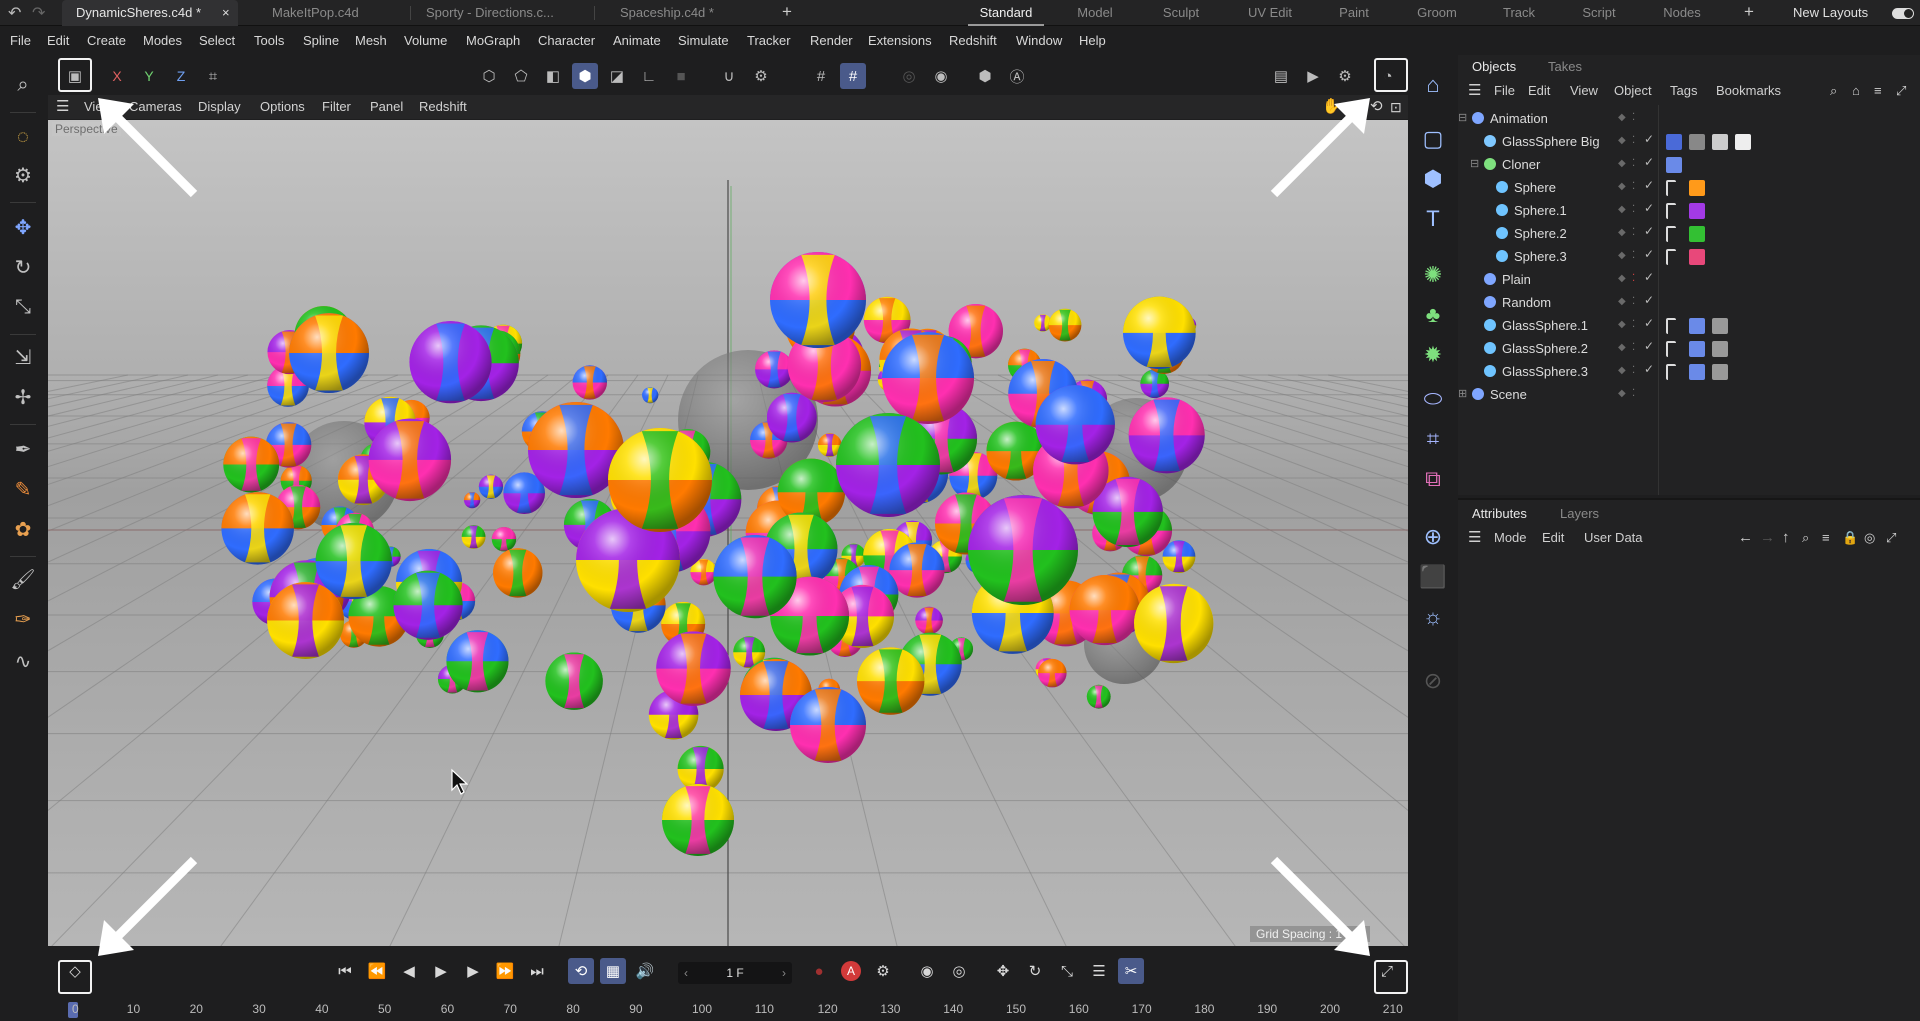 The height and width of the screenshot is (1021, 1920). What do you see at coordinates (649, 76) in the screenshot?
I see `axis-mode-icon: ∟` at bounding box center [649, 76].